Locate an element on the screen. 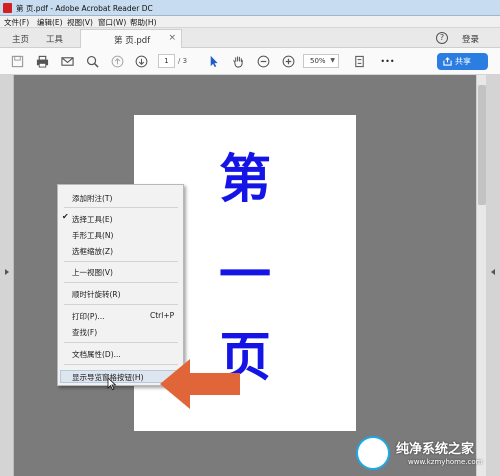 Image resolution: width=500 pixels, height=476 pixels. watermark: 纯净系统之家 www.kzmyhome.com is located at coordinates (426, 454).